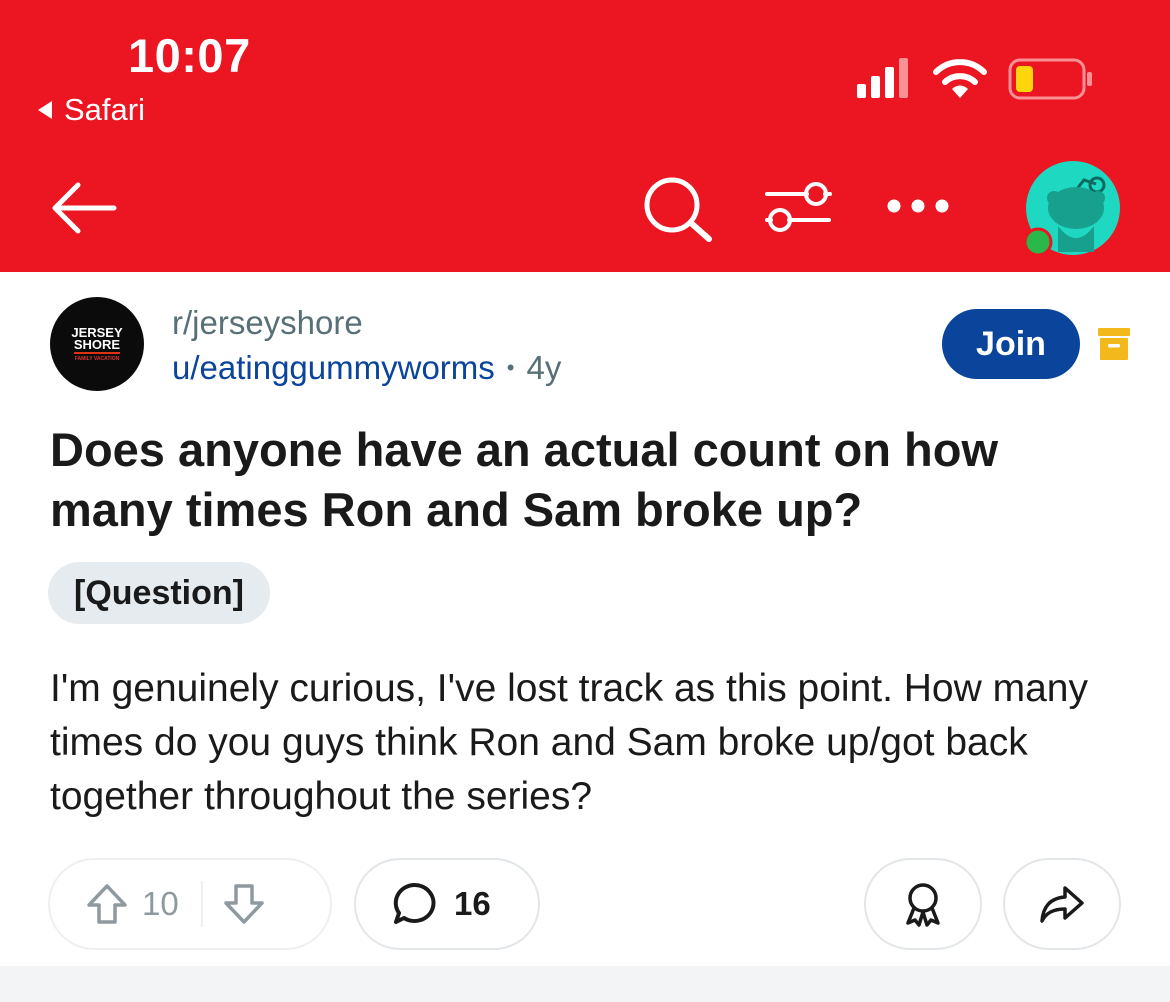  I want to click on share-button, so click(1062, 904).